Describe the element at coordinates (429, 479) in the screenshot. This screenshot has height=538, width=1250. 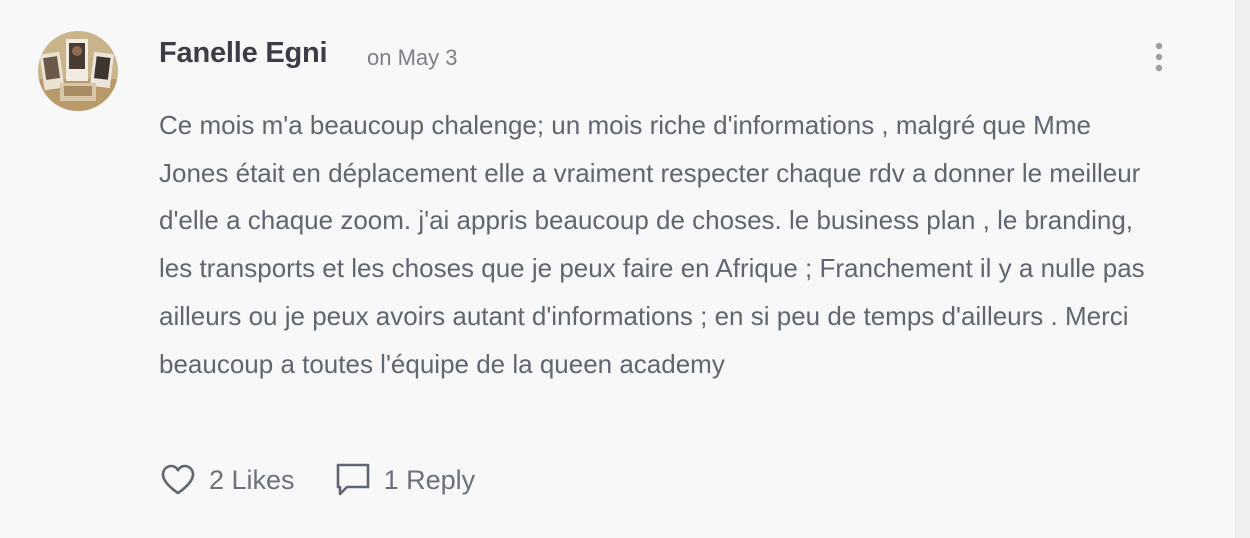
I see `reply-count: 1 Reply` at that location.